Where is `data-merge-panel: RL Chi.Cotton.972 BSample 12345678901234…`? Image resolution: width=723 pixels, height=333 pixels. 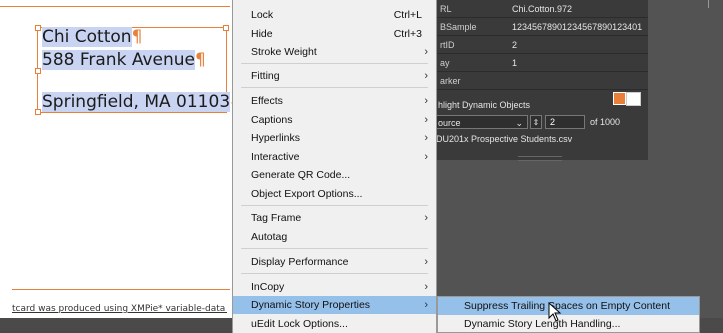 data-merge-panel: RL Chi.Cotton.972 BSample 12345678901234… is located at coordinates (540, 80).